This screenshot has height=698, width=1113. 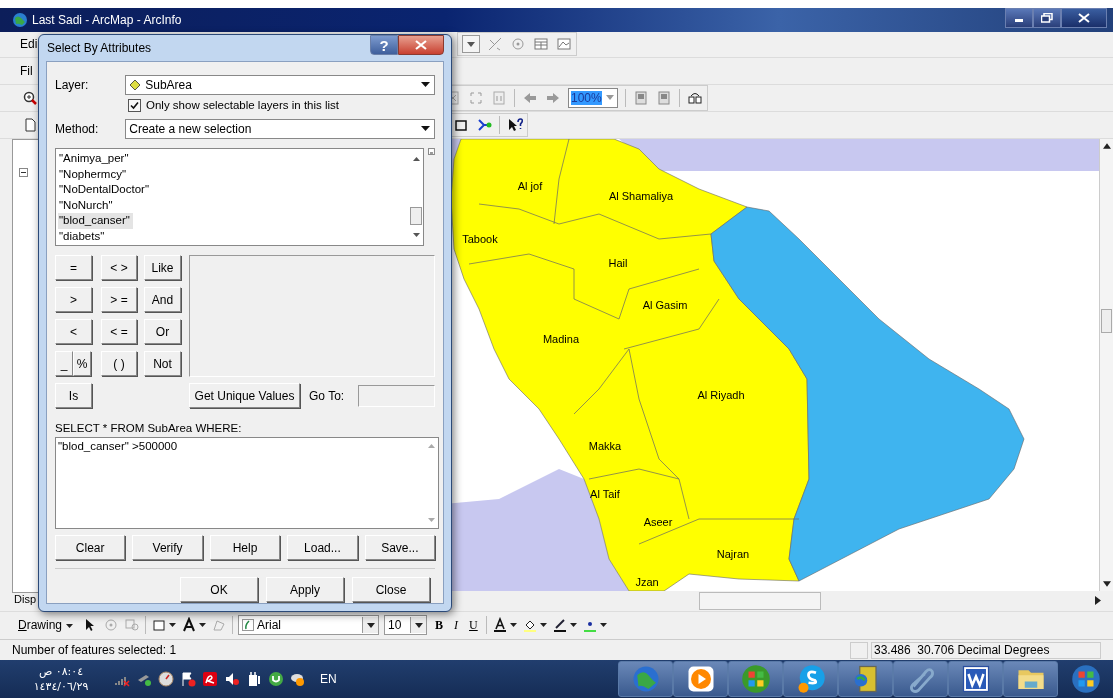 I want to click on field-item: "blod_canser", so click(x=95, y=221).